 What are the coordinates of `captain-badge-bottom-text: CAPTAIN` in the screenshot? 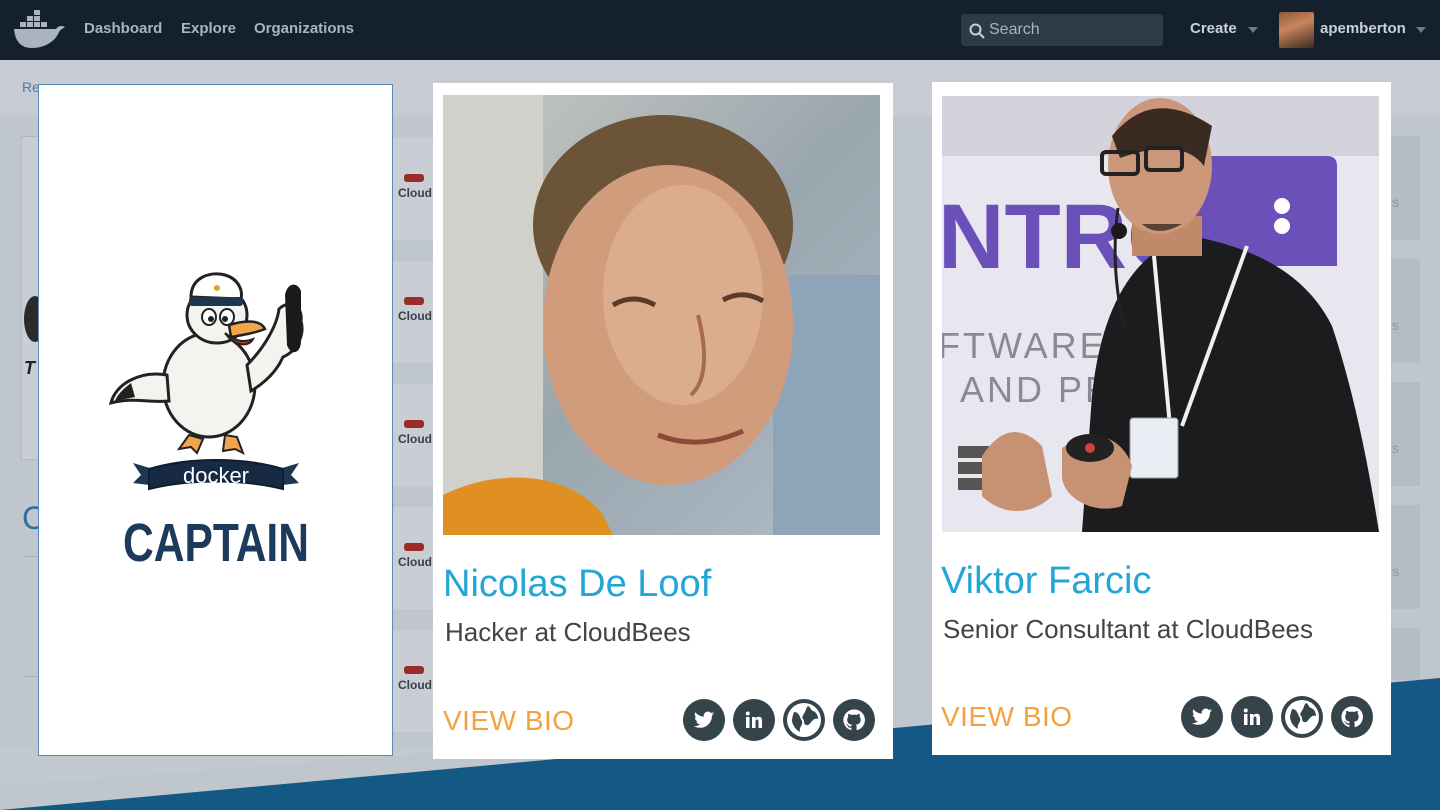 It's located at (216, 543).